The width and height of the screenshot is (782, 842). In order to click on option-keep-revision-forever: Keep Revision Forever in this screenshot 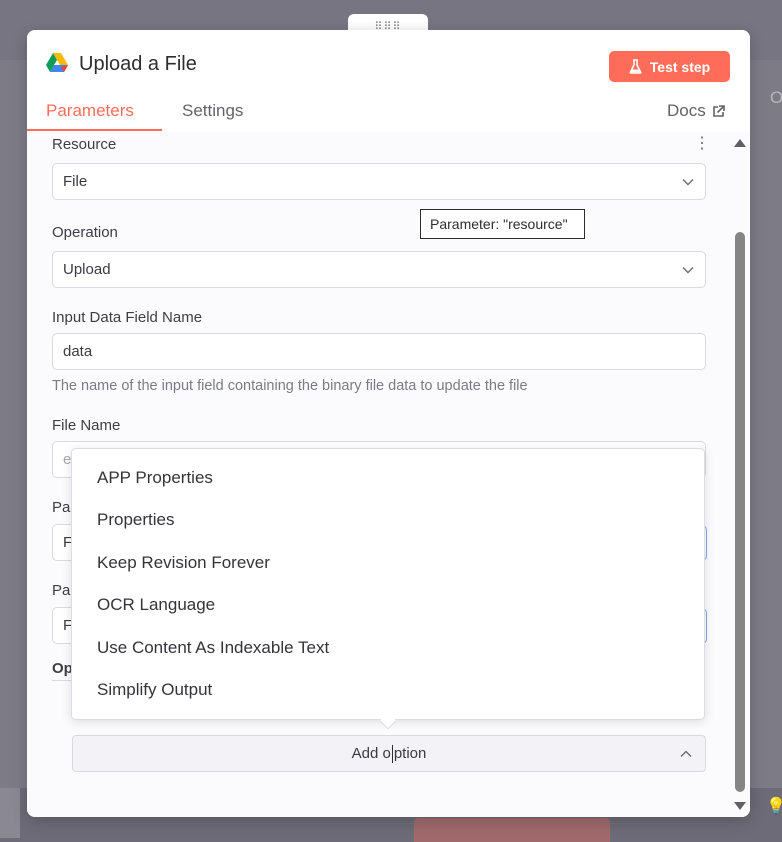, I will do `click(183, 563)`.